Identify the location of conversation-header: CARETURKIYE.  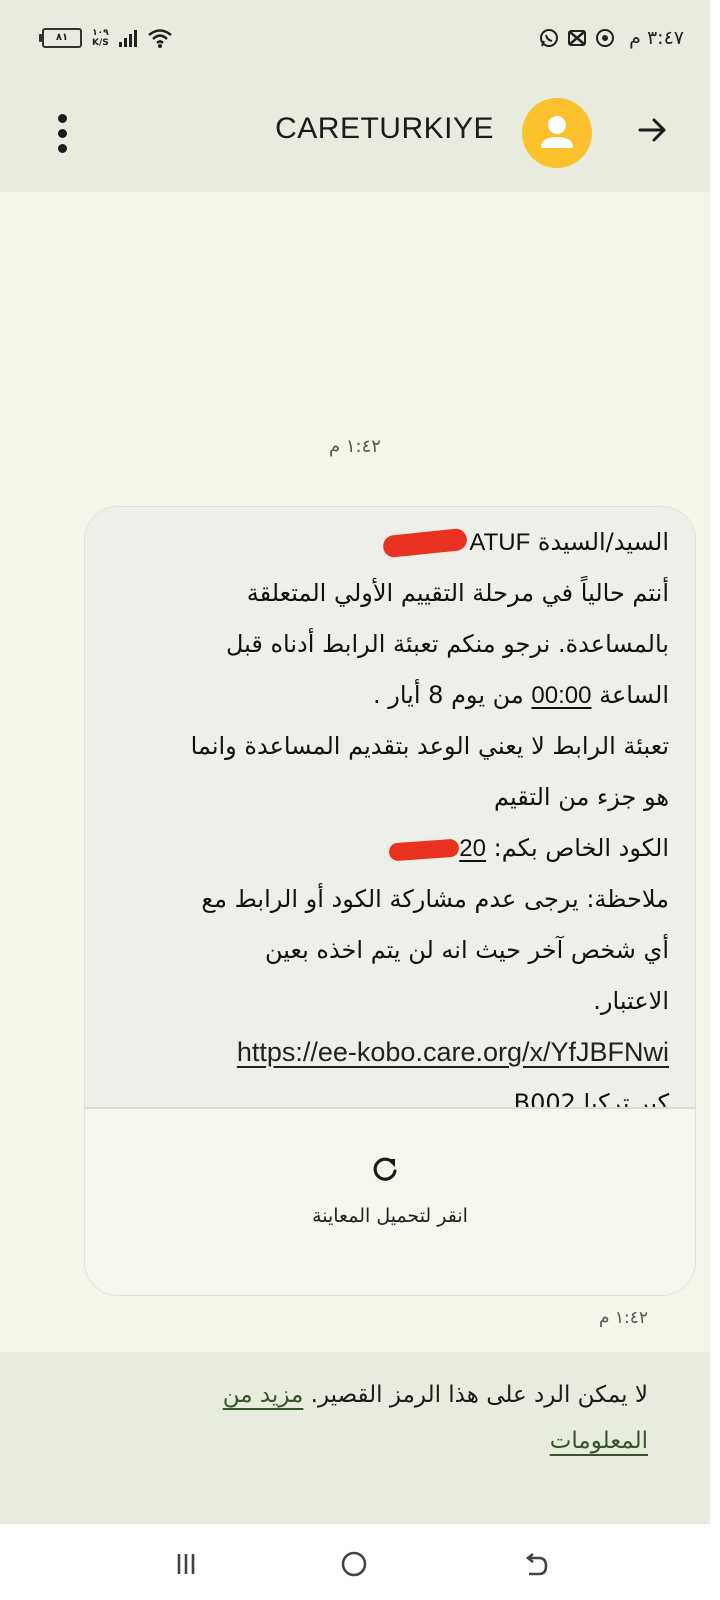
(355, 134).